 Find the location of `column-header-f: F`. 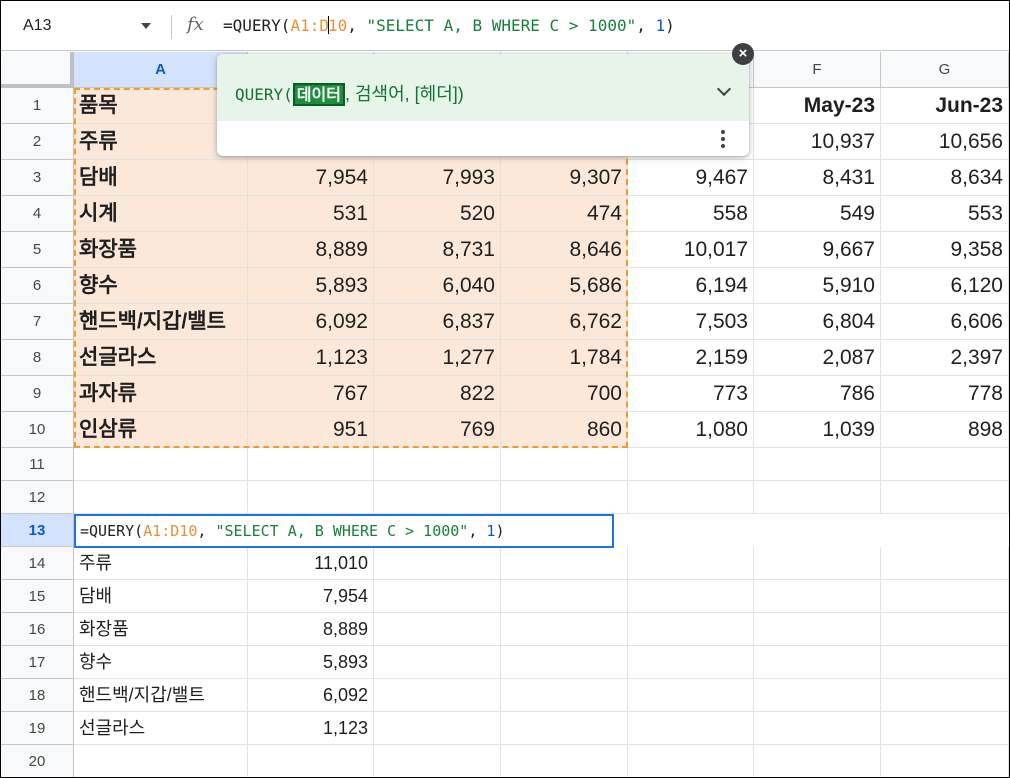

column-header-f: F is located at coordinates (817, 70).